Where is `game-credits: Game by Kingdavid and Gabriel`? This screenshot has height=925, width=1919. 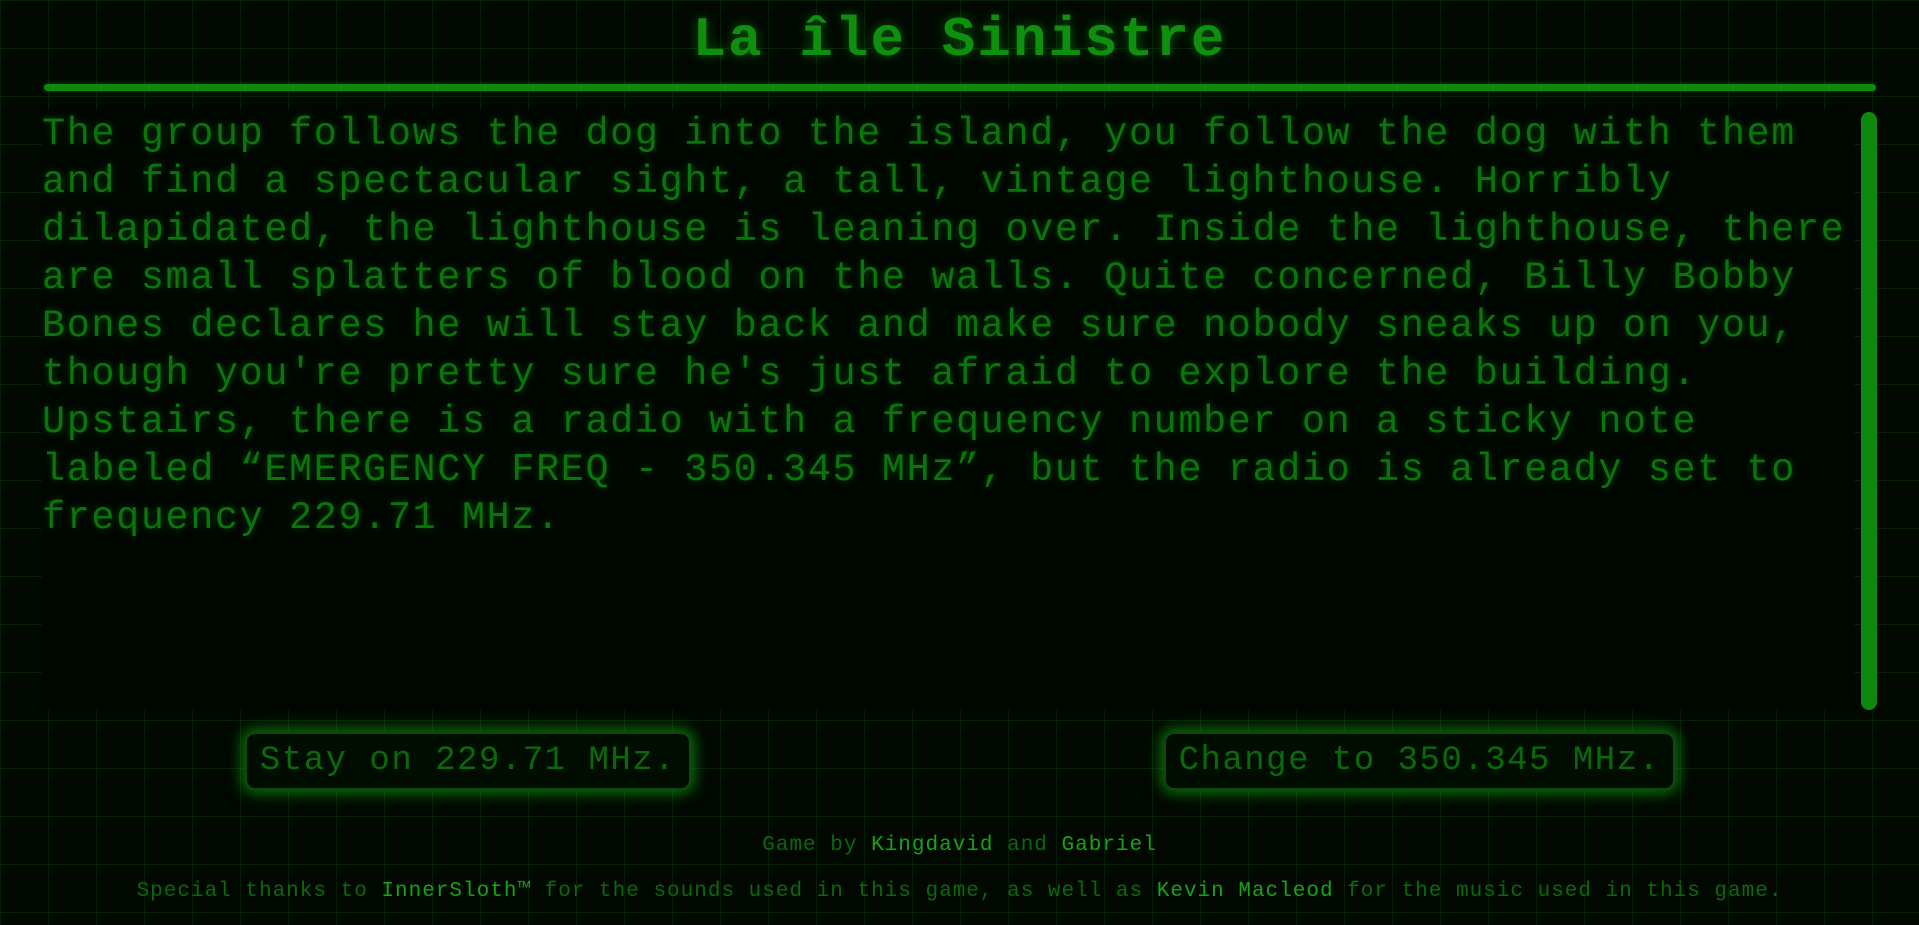
game-credits: Game by Kingdavid and Gabriel is located at coordinates (959, 845).